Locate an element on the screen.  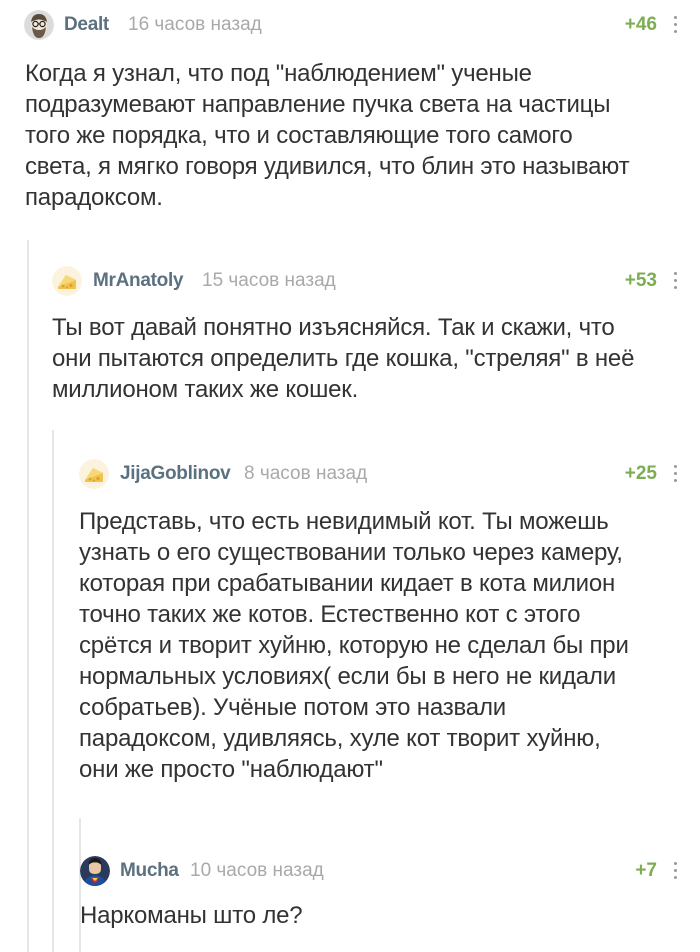
comment-rating: +7 is located at coordinates (646, 870).